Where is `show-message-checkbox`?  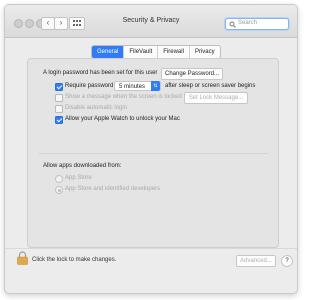
show-message-checkbox is located at coordinates (59, 98).